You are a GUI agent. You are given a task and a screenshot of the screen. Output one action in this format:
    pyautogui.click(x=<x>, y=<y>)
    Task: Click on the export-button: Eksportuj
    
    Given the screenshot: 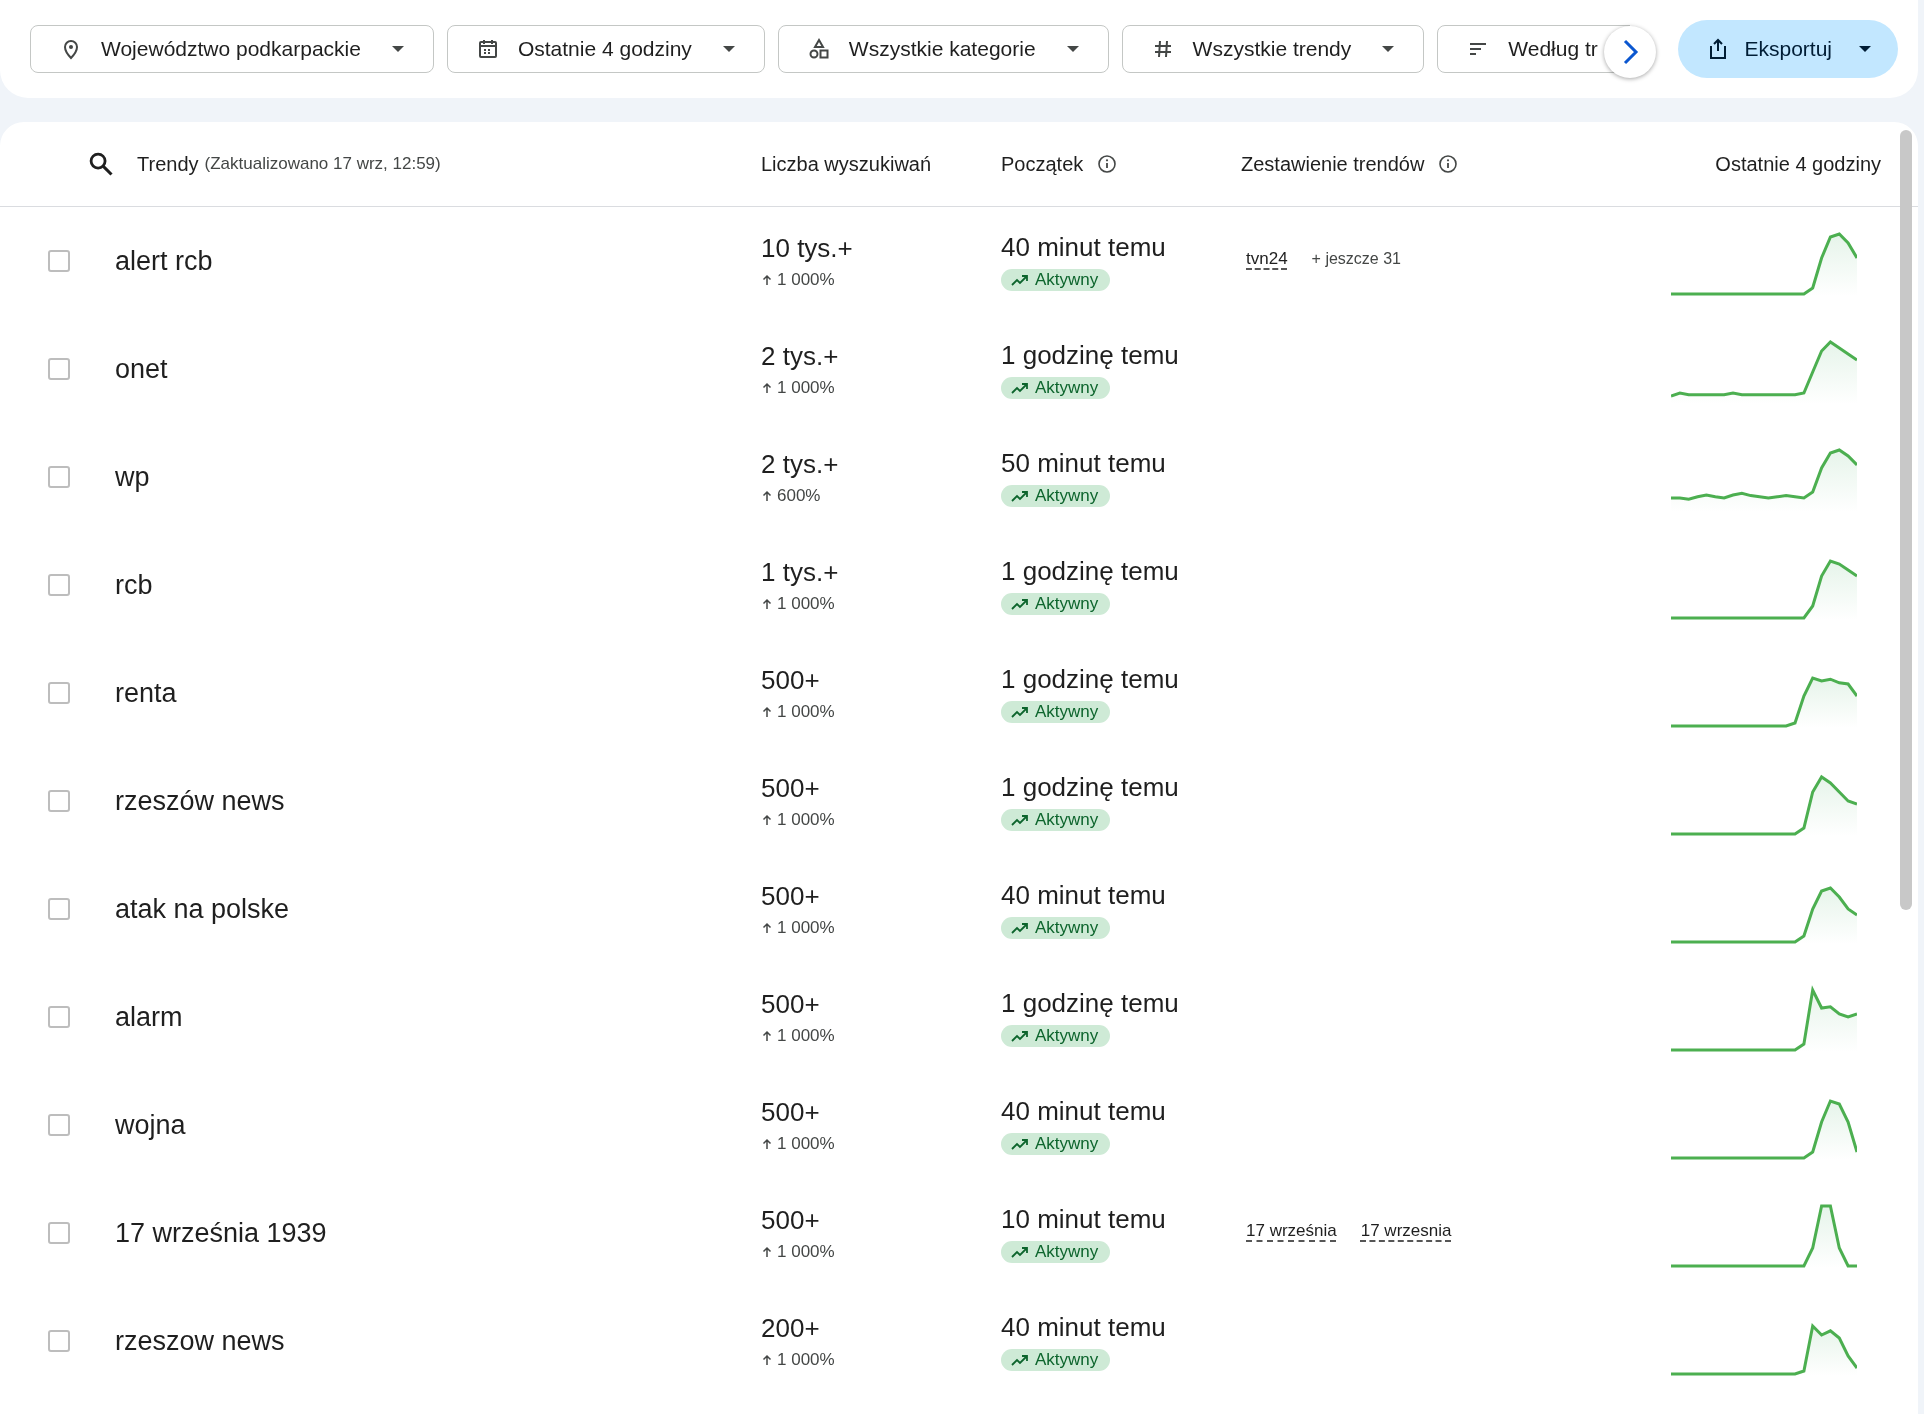 What is the action you would take?
    pyautogui.click(x=1788, y=49)
    